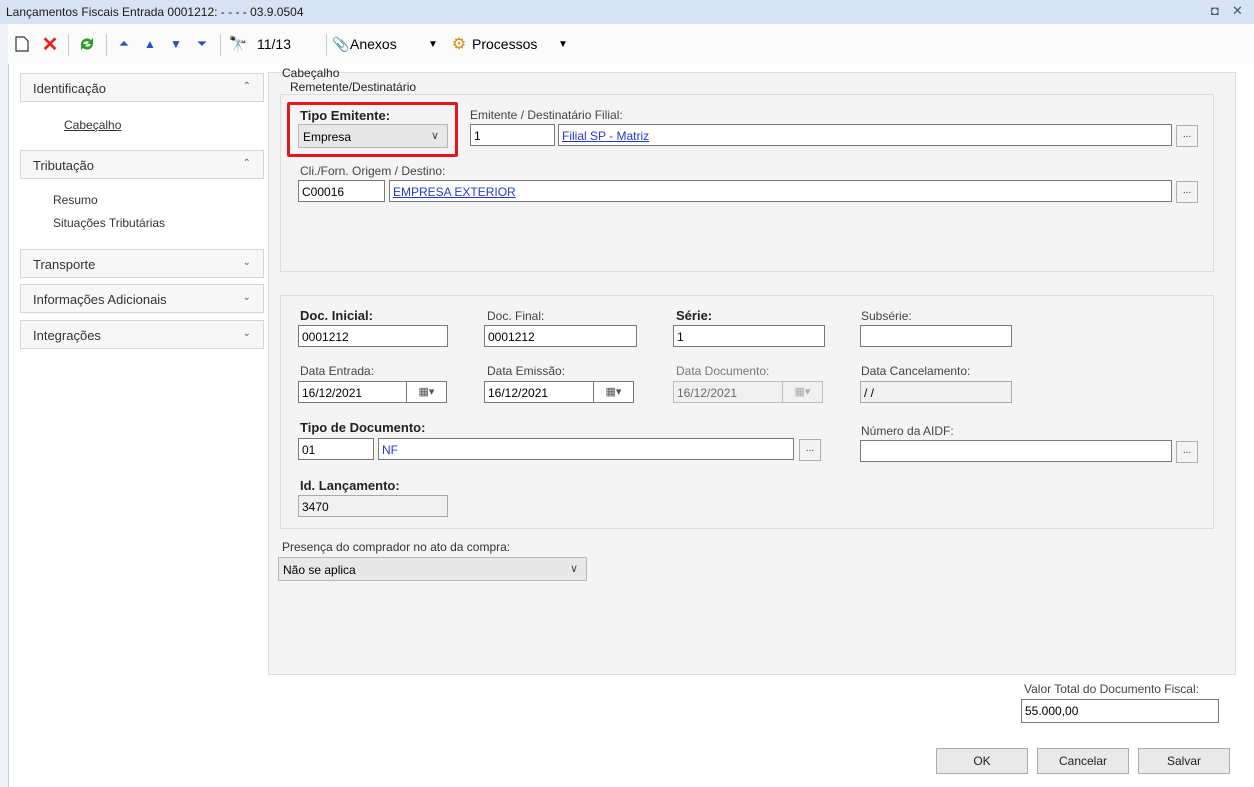 The width and height of the screenshot is (1254, 787). Describe the element at coordinates (92, 125) in the screenshot. I see `sidebar-item-cabecalho: Cabeçalho` at that location.